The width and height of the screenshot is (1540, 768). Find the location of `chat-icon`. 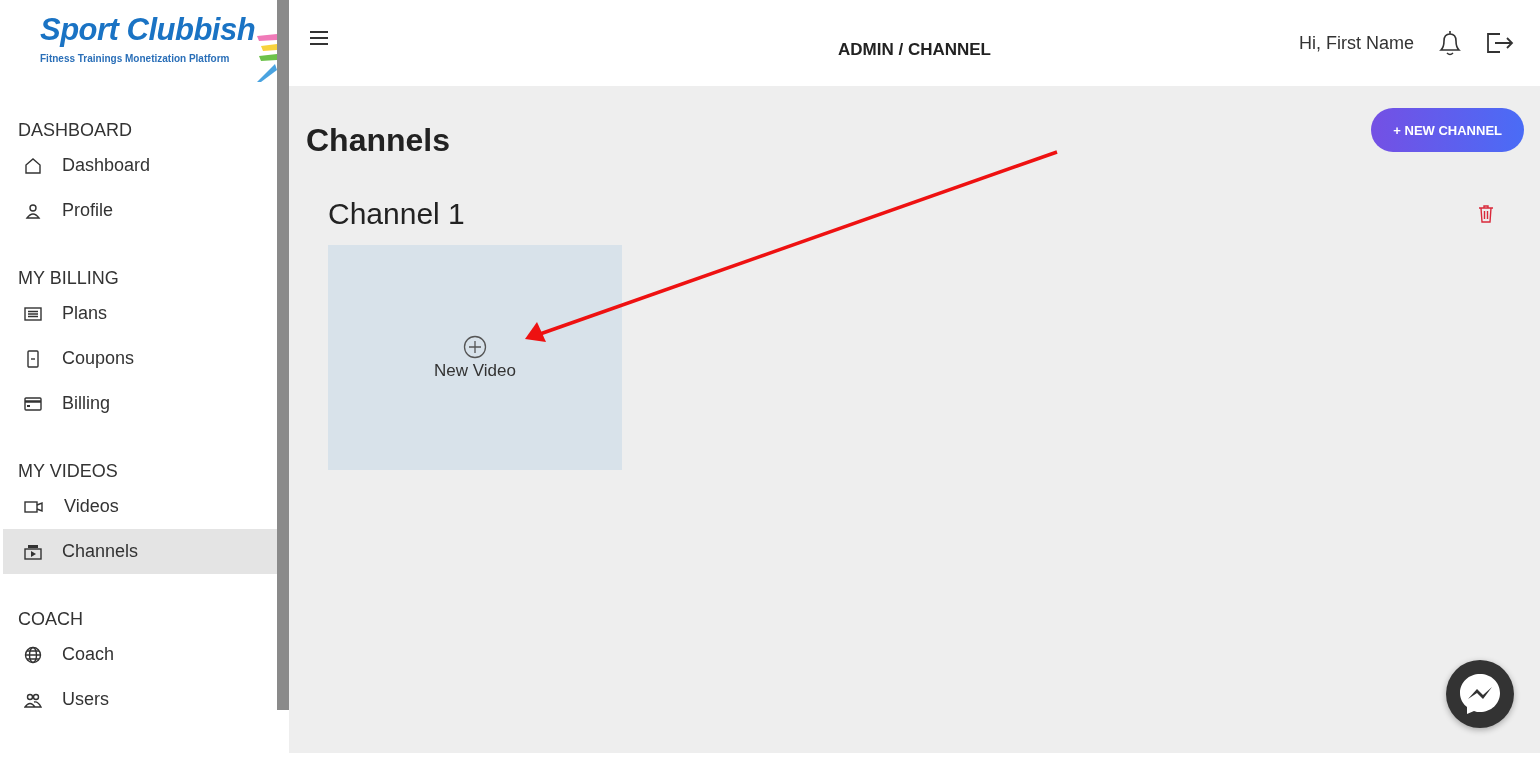

chat-icon is located at coordinates (1480, 694).